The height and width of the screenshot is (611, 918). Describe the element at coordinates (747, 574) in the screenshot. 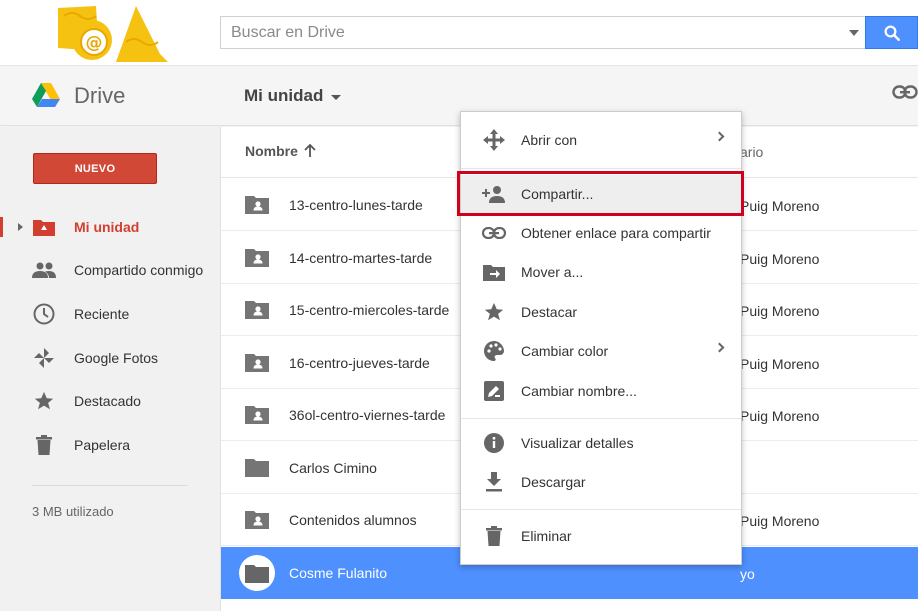

I see `file-owner: yo` at that location.